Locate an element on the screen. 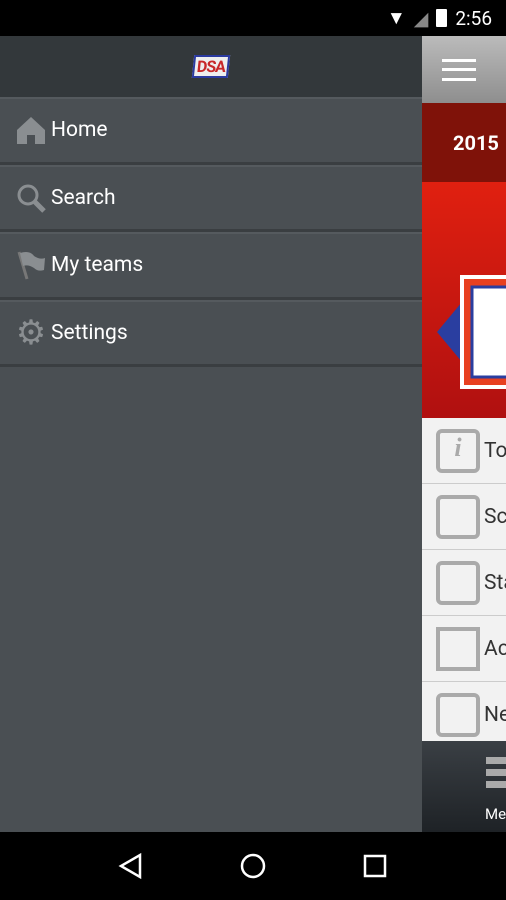 The height and width of the screenshot is (900, 506). drawer-item-settings: ⚙ Settings is located at coordinates (211, 333).